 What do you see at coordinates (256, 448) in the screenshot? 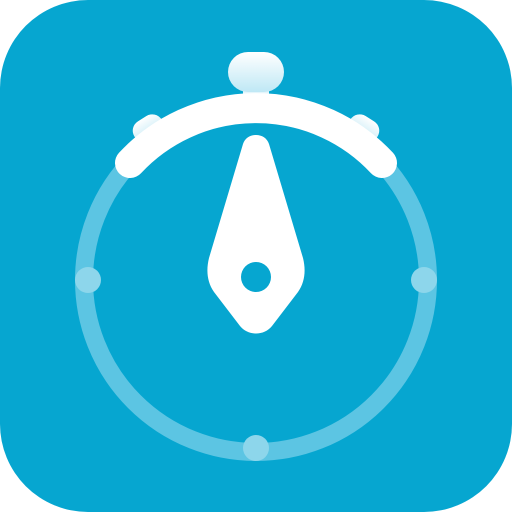
I see `dial-dot-bottom` at bounding box center [256, 448].